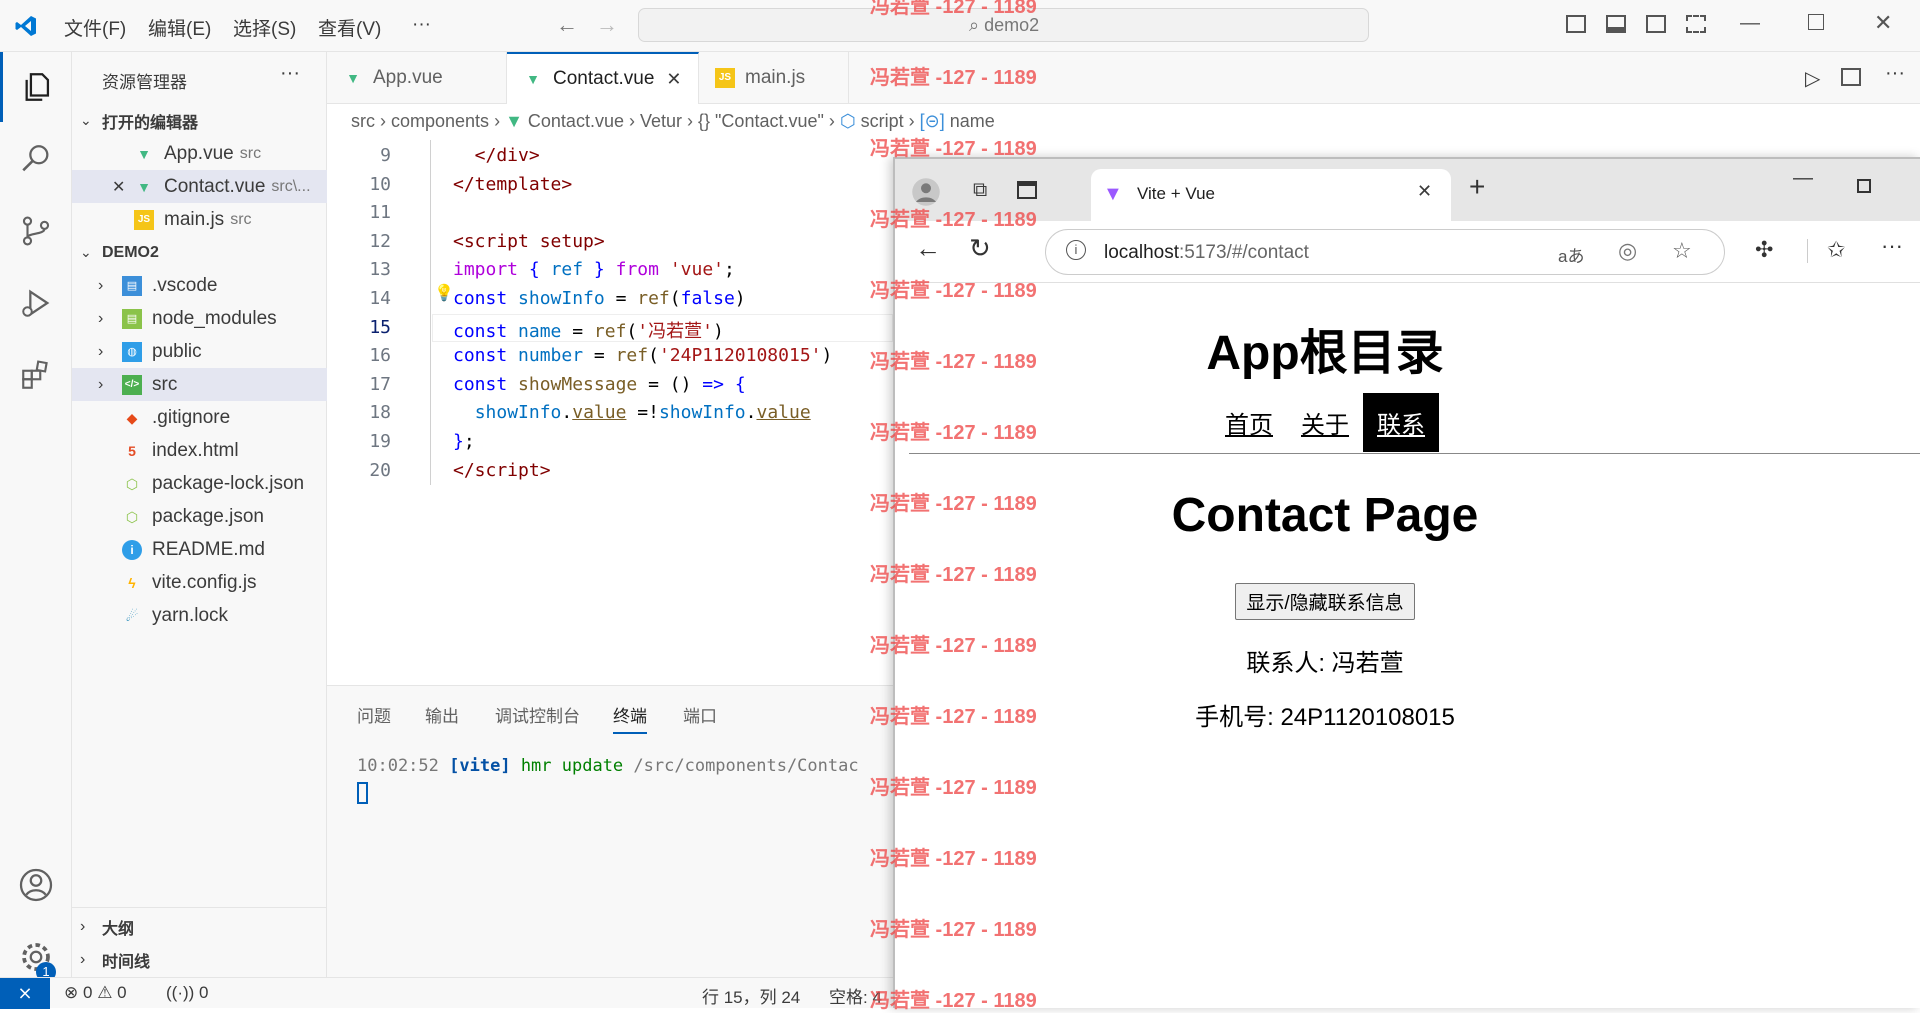 This screenshot has width=1920, height=1013. What do you see at coordinates (199, 351) in the screenshot?
I see `folder-public: › ◍ public` at bounding box center [199, 351].